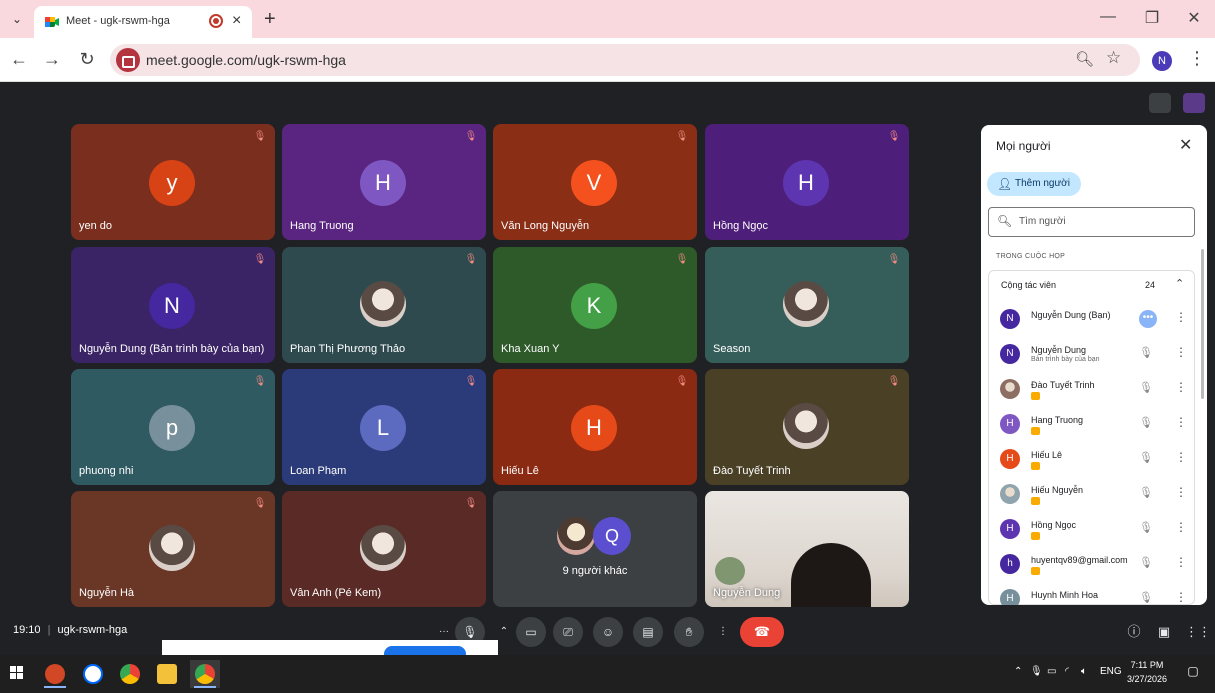 The image size is (1215, 693). I want to click on chevron-up-icon: ⌃, so click(1179, 283).